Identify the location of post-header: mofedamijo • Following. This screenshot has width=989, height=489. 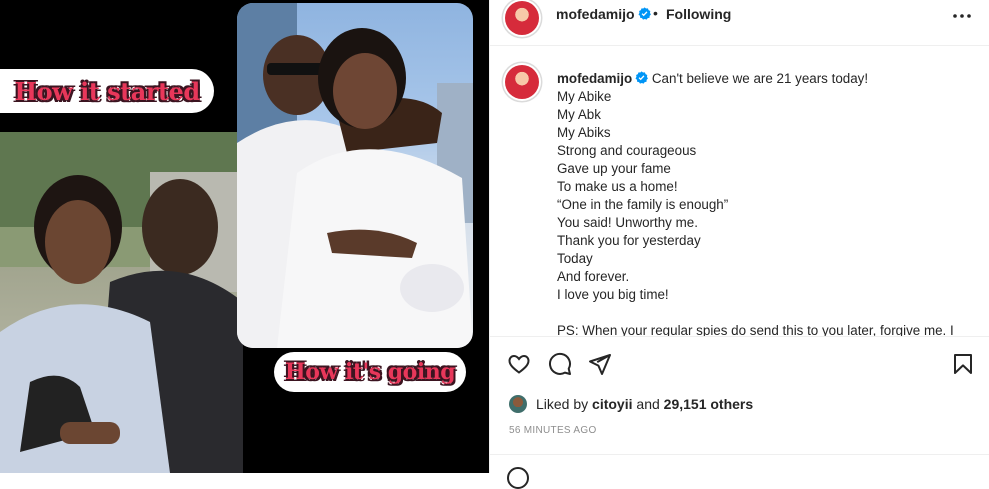
(739, 23).